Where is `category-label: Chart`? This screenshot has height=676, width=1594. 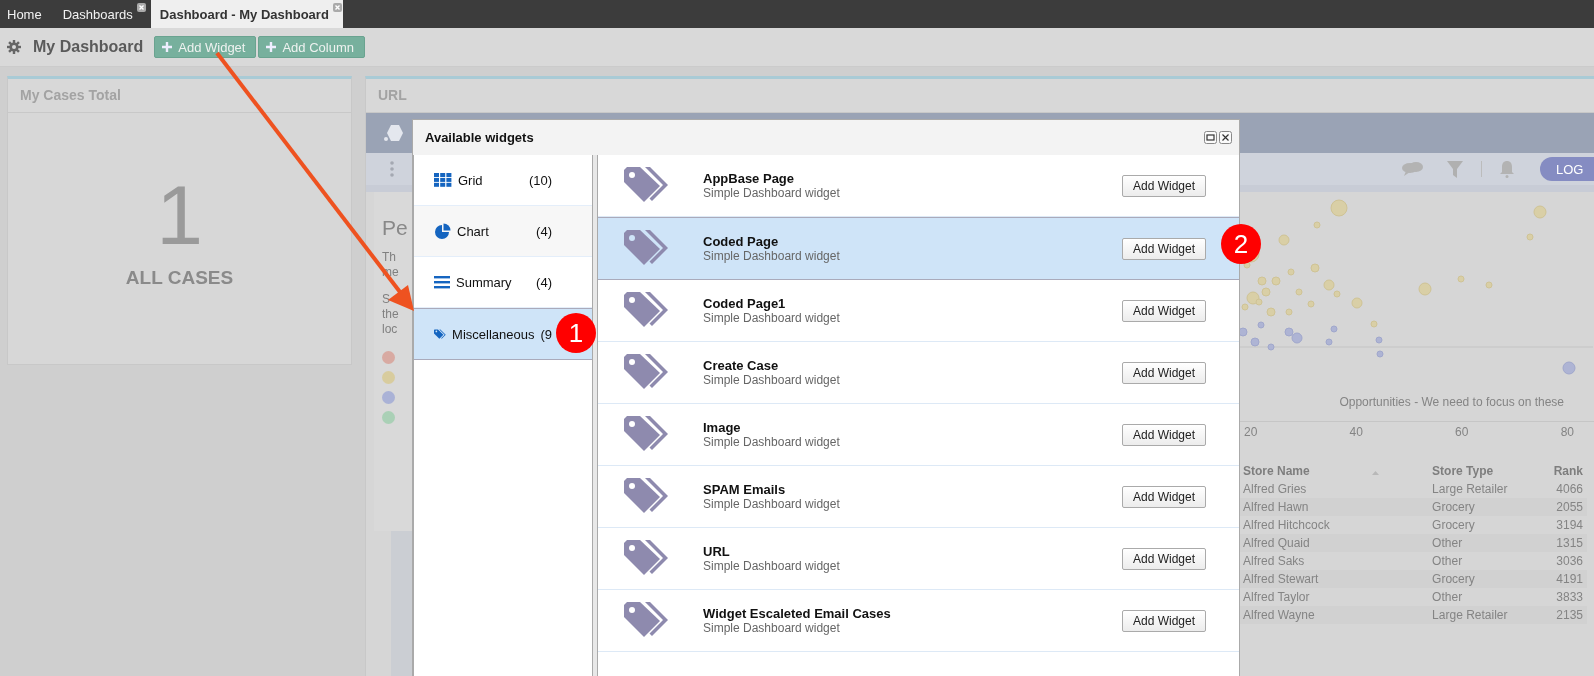 category-label: Chart is located at coordinates (473, 231).